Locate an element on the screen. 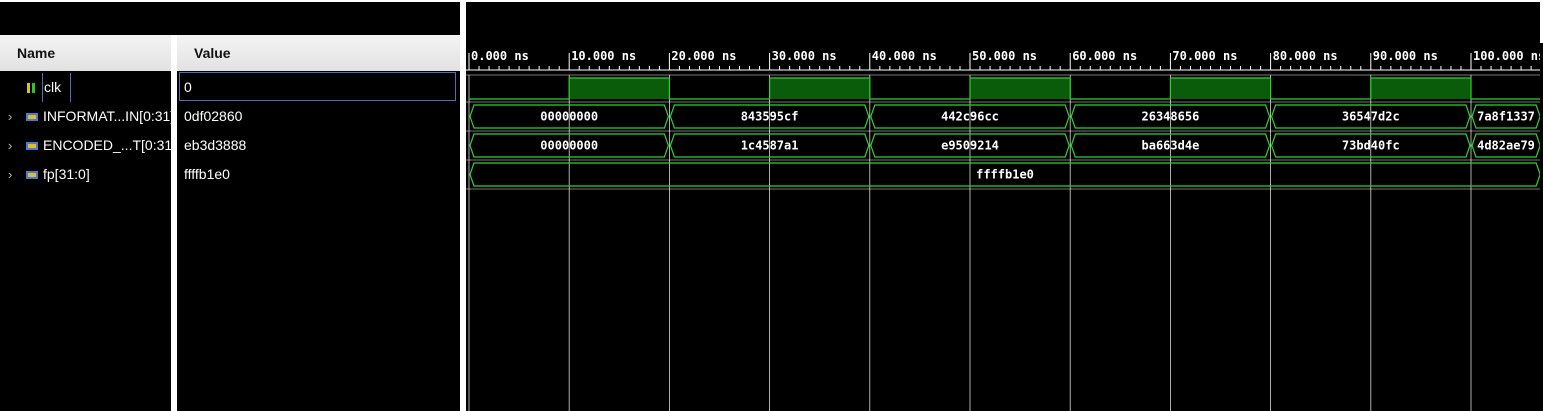  time-tick-label: 100.000 ns is located at coordinates (1506, 56).